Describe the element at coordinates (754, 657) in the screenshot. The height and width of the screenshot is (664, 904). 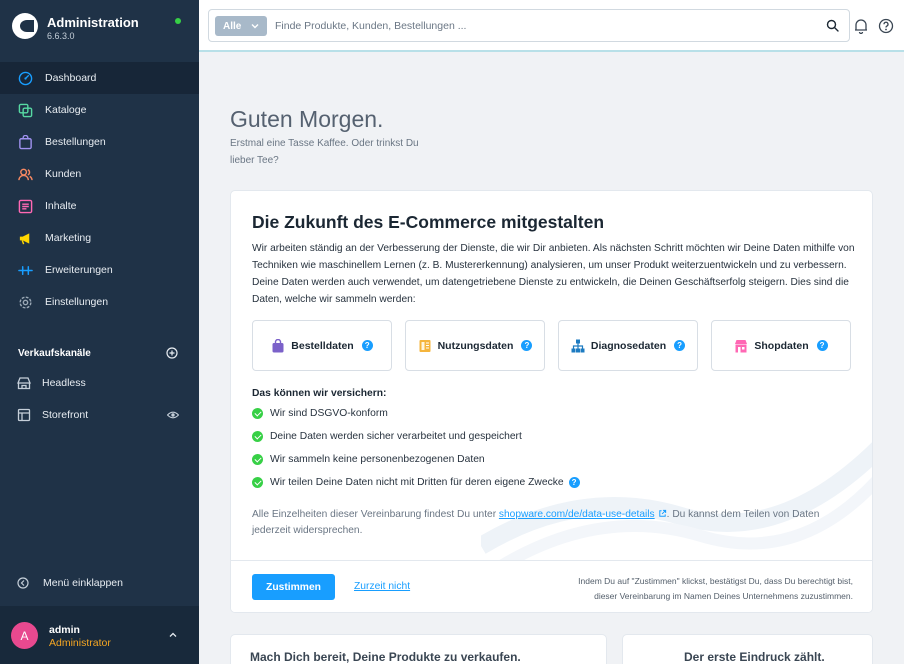
I see `card-title: Der erste Eindruck zählt.` at that location.